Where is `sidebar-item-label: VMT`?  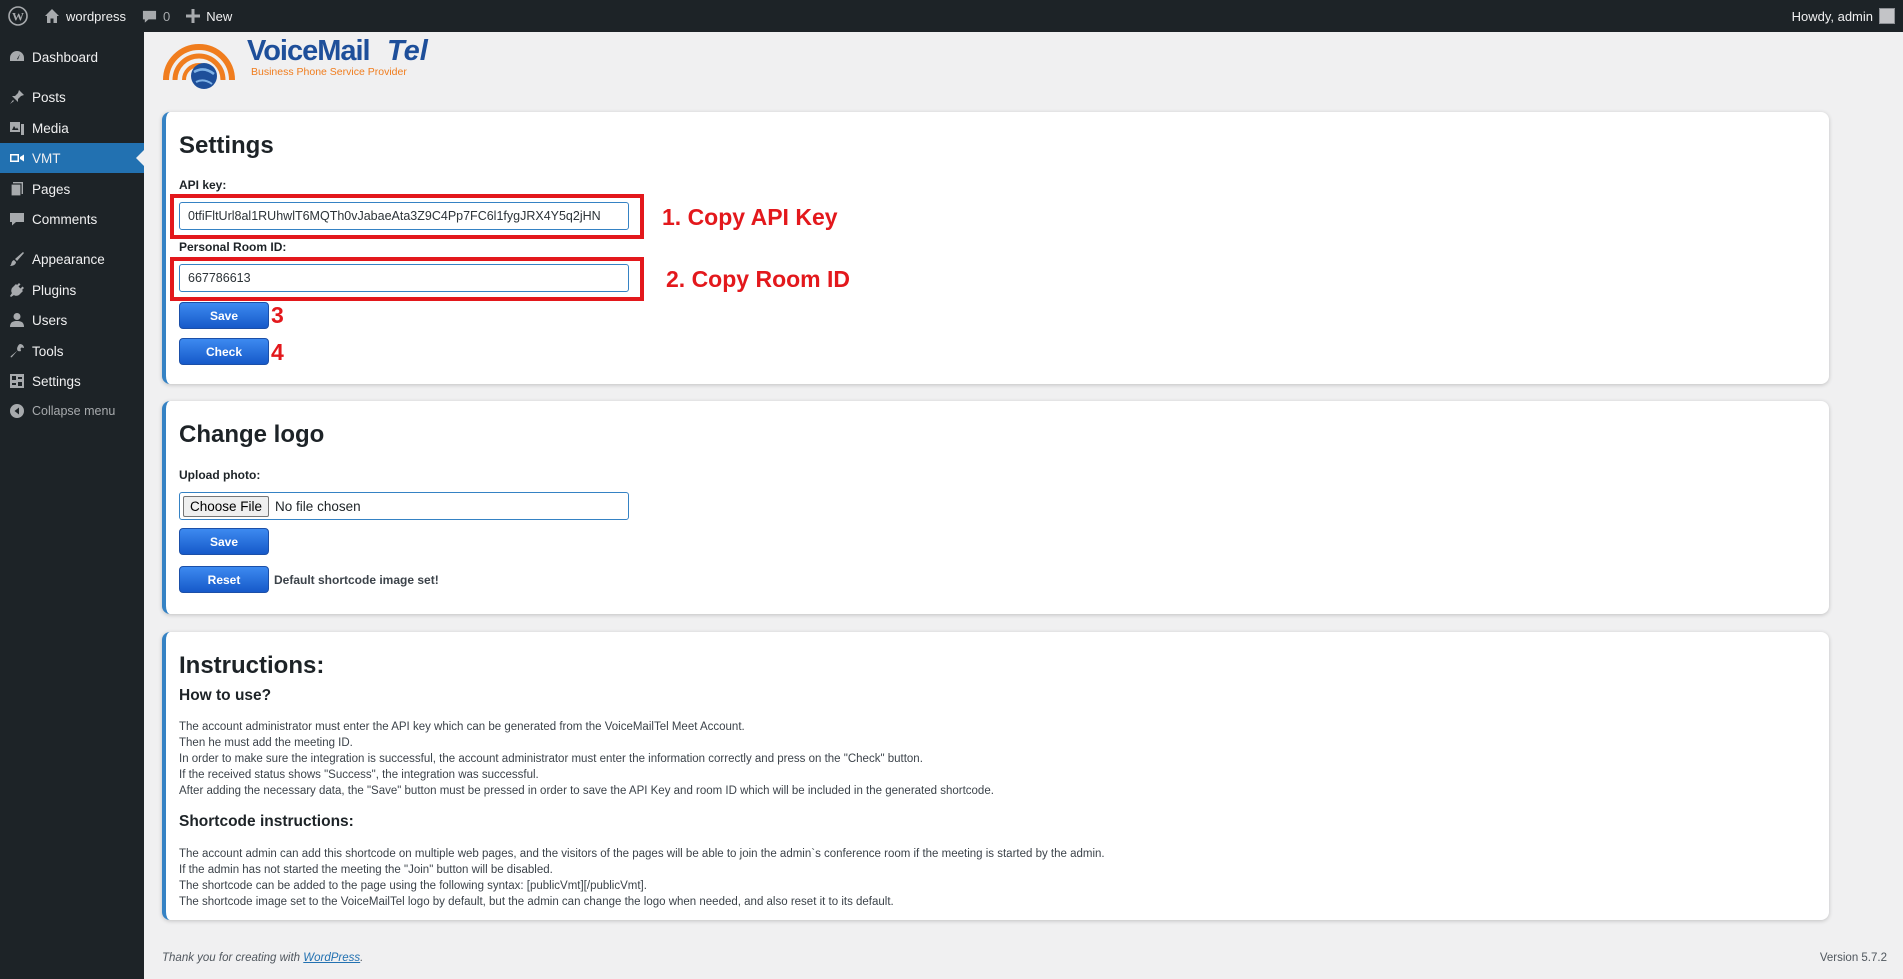
sidebar-item-label: VMT is located at coordinates (46, 158).